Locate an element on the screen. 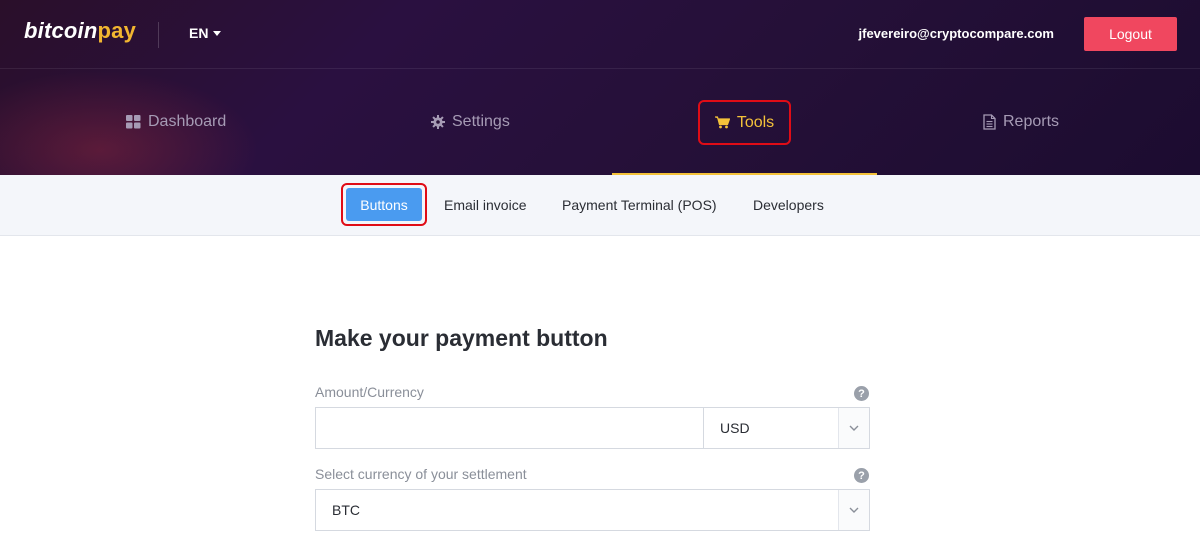  bitcoinpay-logo: bitcoinpay is located at coordinates (80, 31).